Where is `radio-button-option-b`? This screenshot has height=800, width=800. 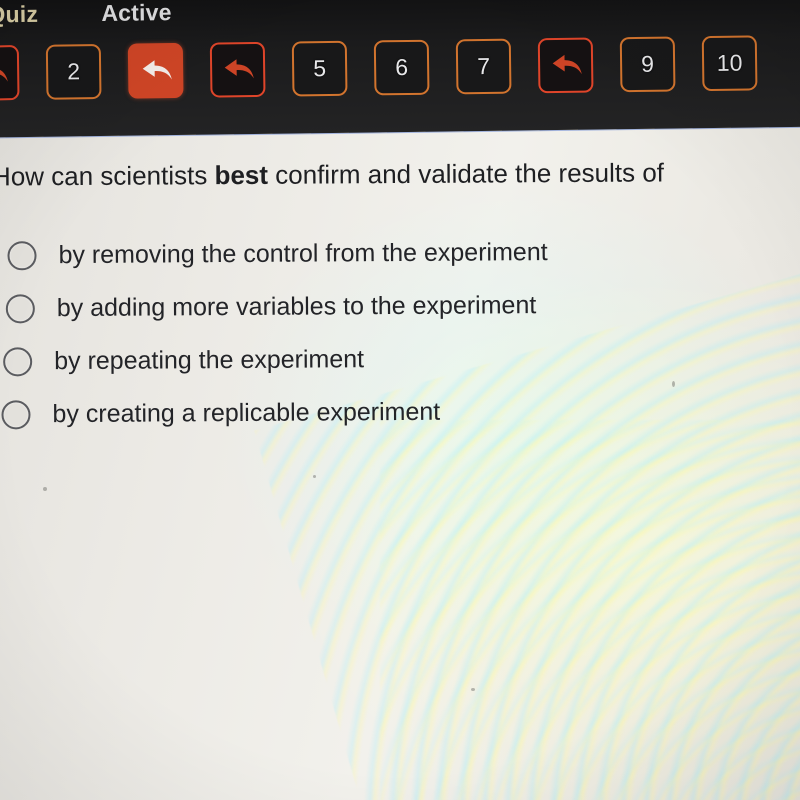
radio-button-option-b is located at coordinates (20, 309).